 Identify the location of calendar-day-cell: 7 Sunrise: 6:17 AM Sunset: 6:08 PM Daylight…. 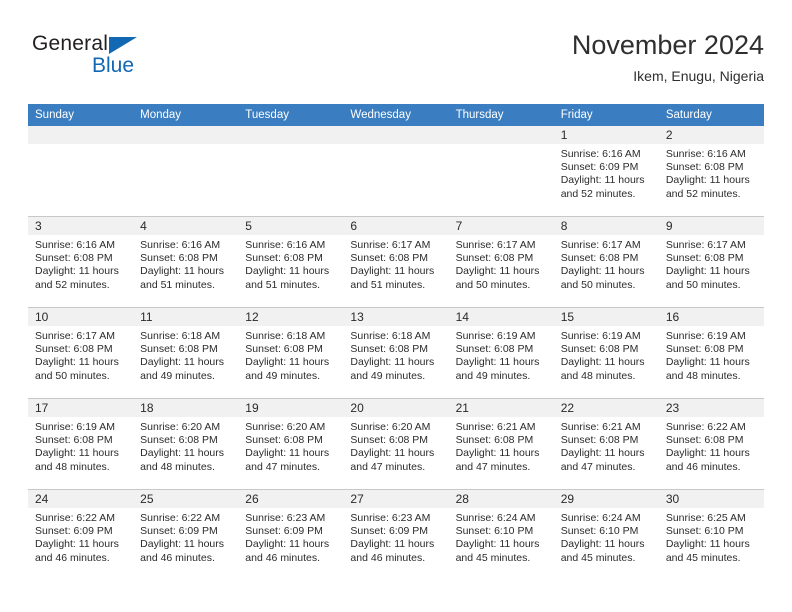
(501, 262).